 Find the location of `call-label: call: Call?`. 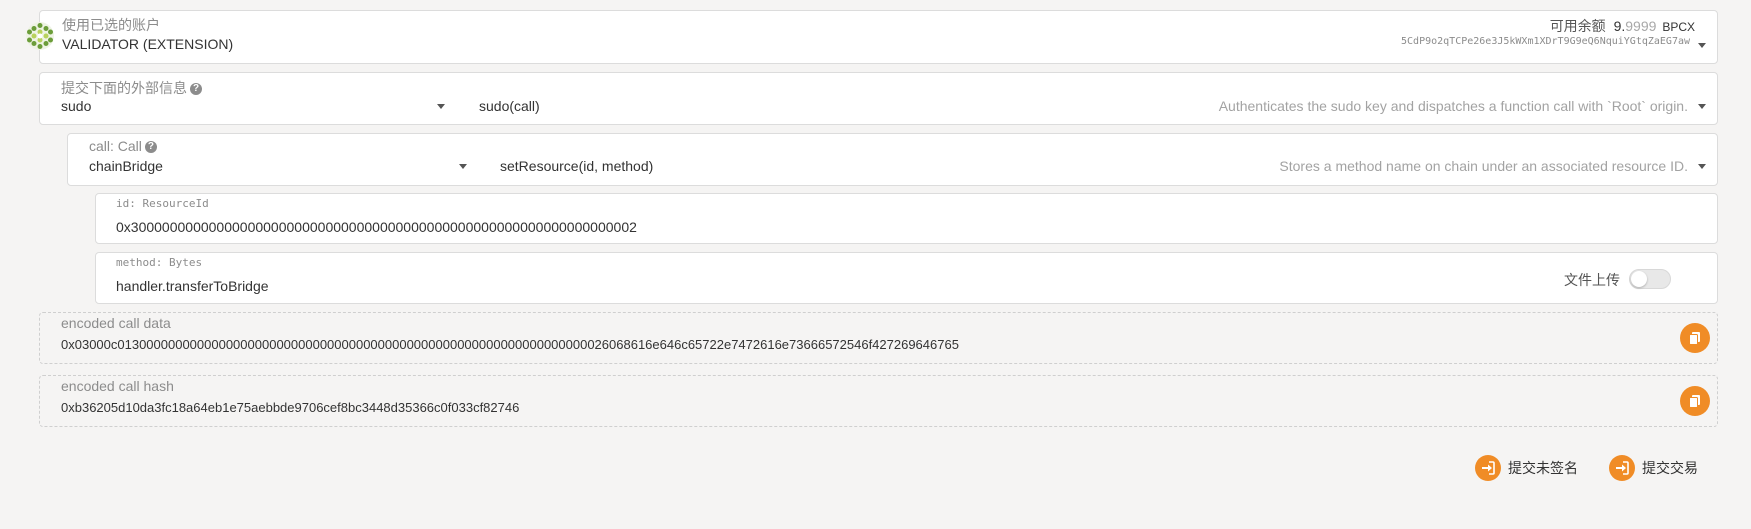

call-label: call: Call? is located at coordinates (123, 146).